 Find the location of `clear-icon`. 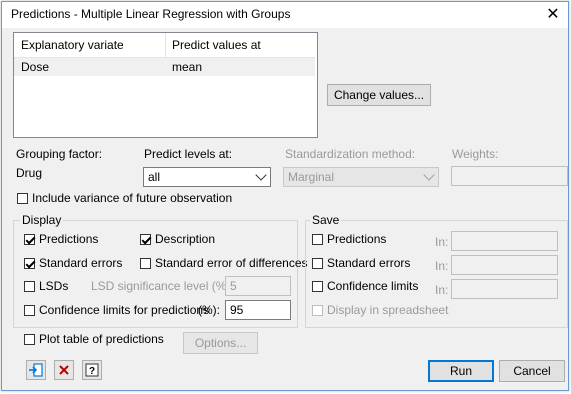

clear-icon is located at coordinates (64, 370).